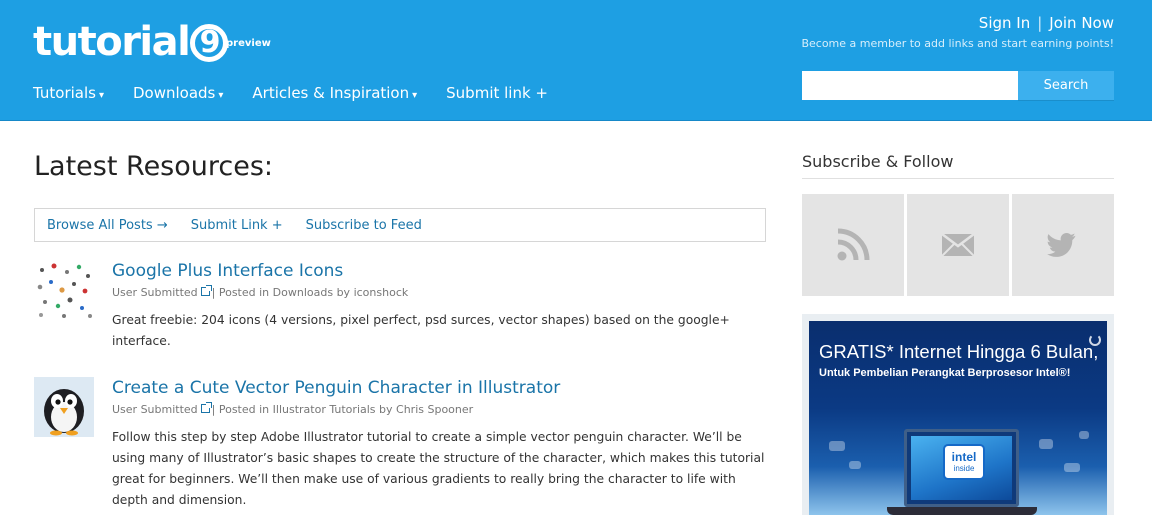 This screenshot has height=515, width=1152. I want to click on intel-inside-logo: intel inside, so click(964, 462).